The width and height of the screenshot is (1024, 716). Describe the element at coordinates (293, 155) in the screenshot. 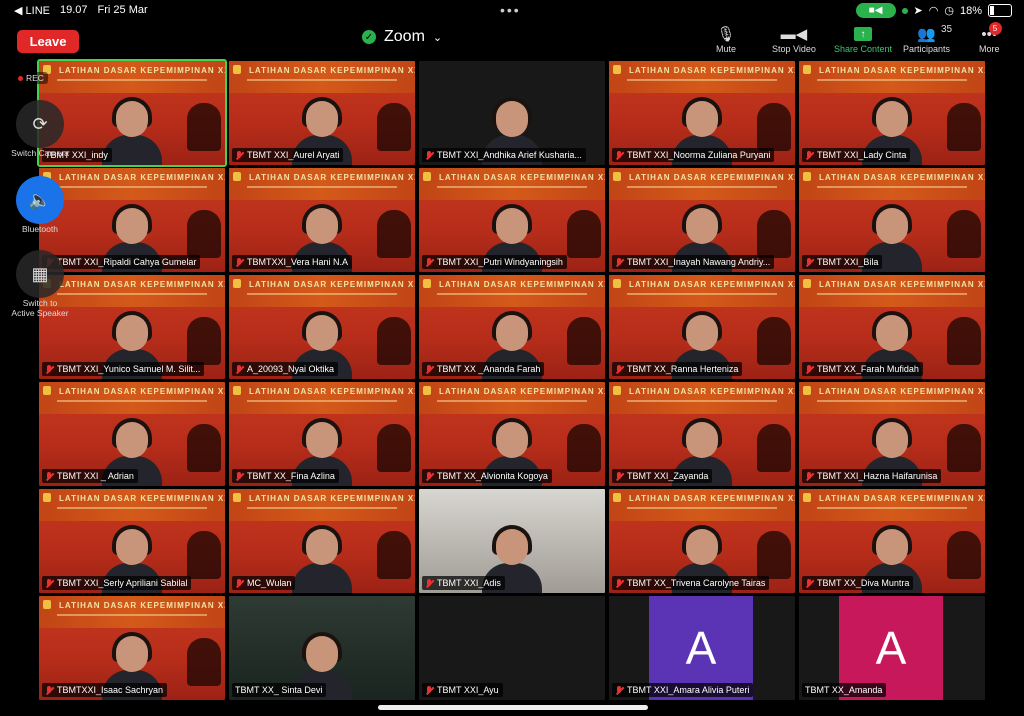

I see `participant-name: TBMT XXI_Aurel Aryati` at that location.